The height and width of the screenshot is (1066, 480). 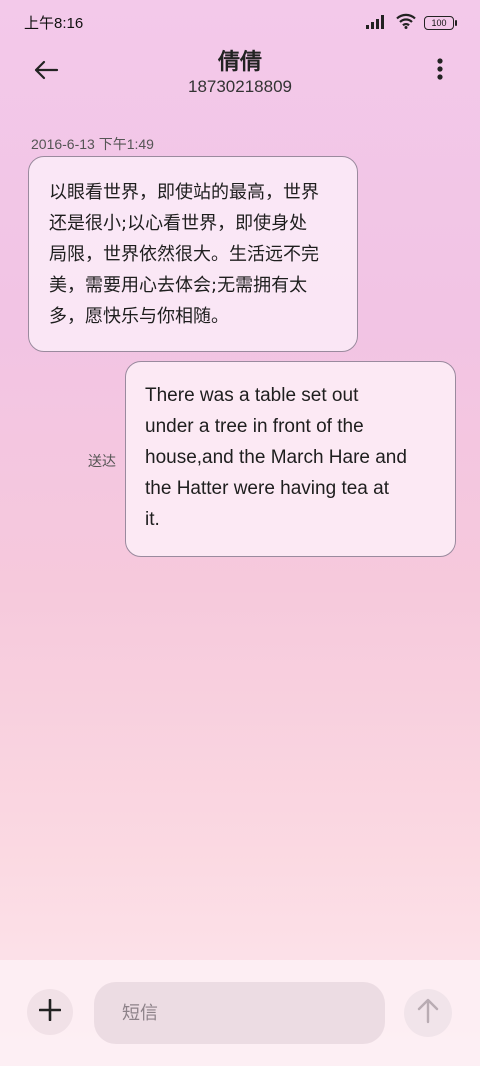 What do you see at coordinates (178, 223) in the screenshot?
I see `message-line: 还是很小;以心看世界，即使身处` at bounding box center [178, 223].